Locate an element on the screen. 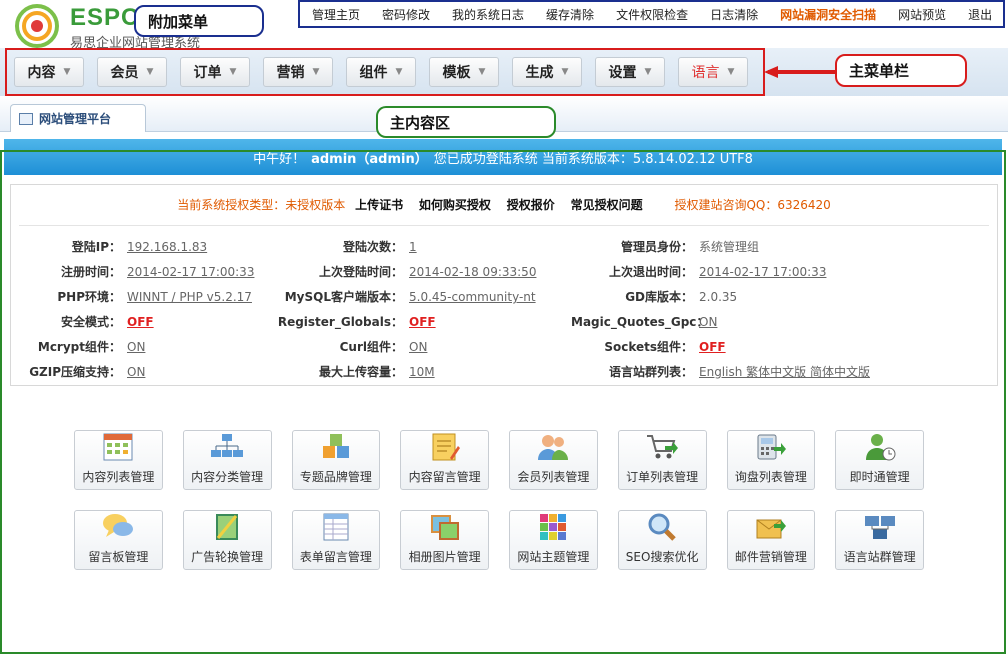 The width and height of the screenshot is (1008, 655). menu-settings: 设置 ▼ is located at coordinates (630, 72).